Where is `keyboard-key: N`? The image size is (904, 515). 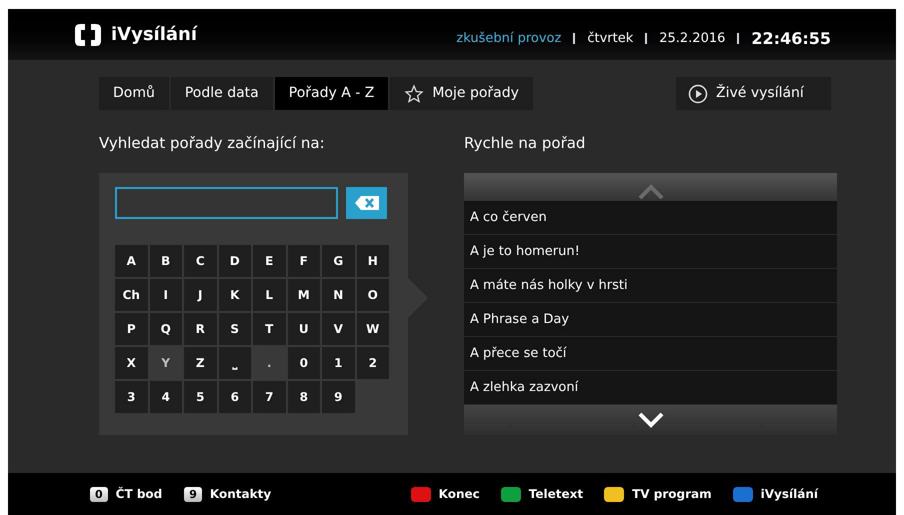 keyboard-key: N is located at coordinates (338, 295).